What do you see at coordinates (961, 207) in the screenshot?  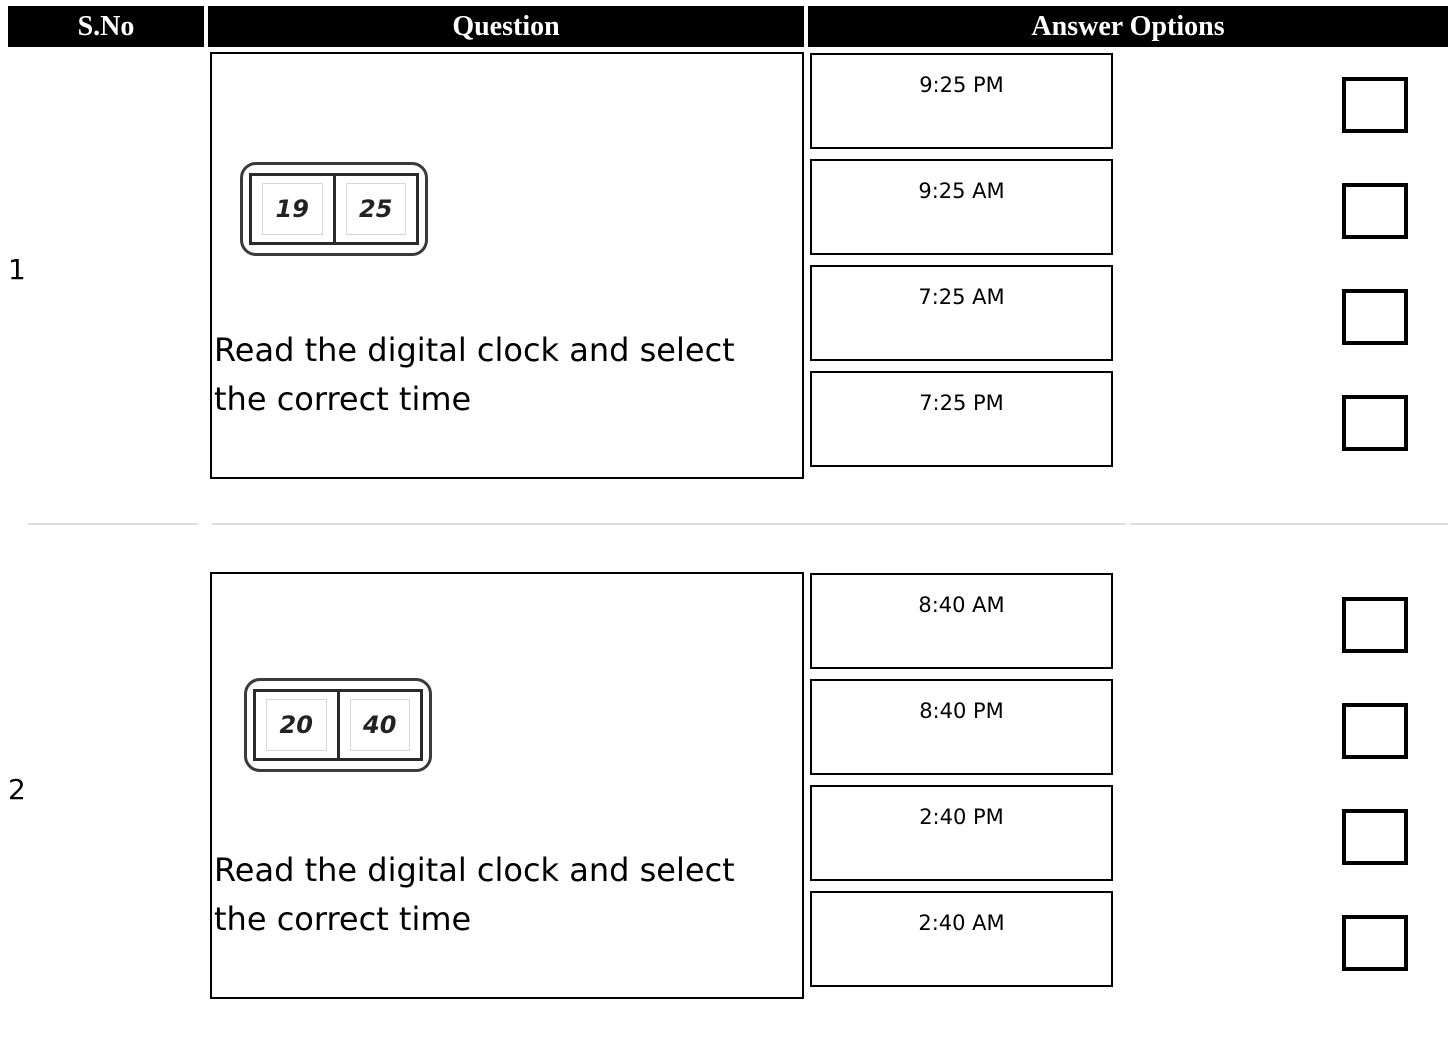 I see `answer-option: 9:25 AM` at bounding box center [961, 207].